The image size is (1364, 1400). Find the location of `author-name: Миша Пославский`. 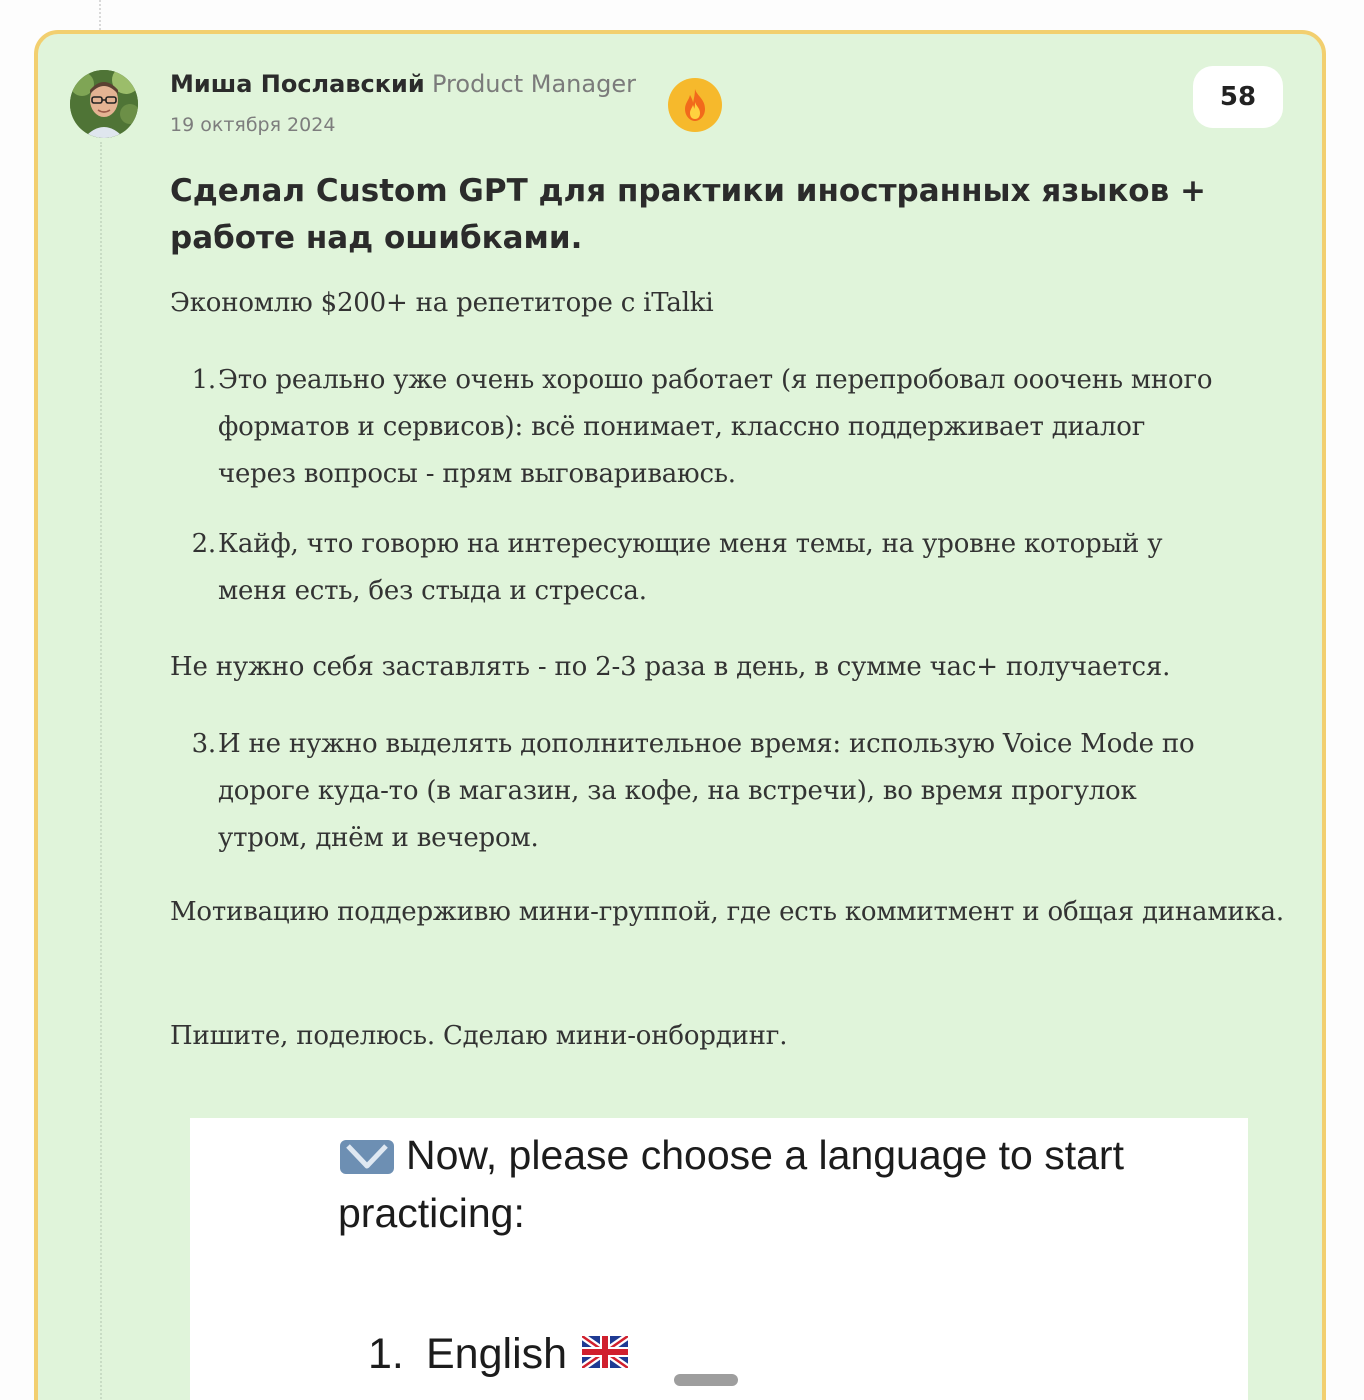

author-name: Миша Пославский is located at coordinates (297, 84).